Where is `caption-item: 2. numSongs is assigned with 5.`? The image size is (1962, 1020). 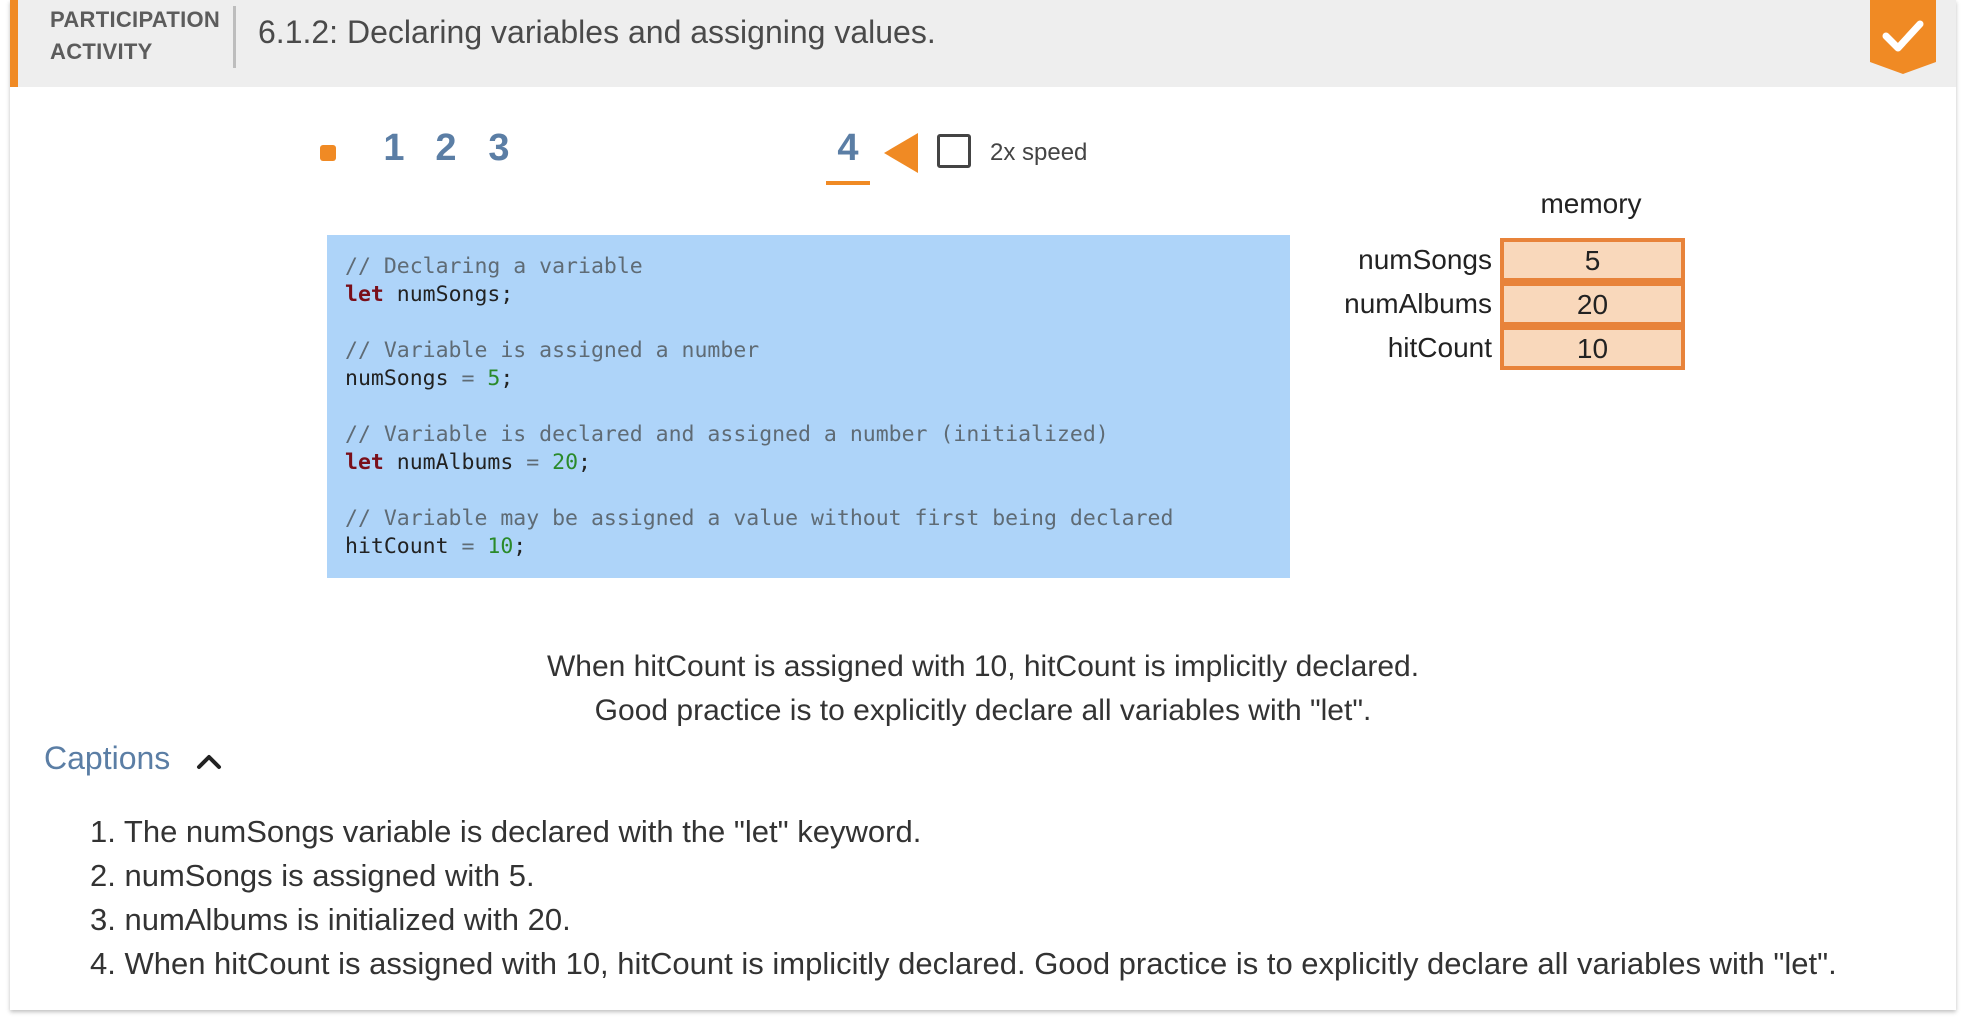 caption-item: 2. numSongs is assigned with 5. is located at coordinates (312, 875).